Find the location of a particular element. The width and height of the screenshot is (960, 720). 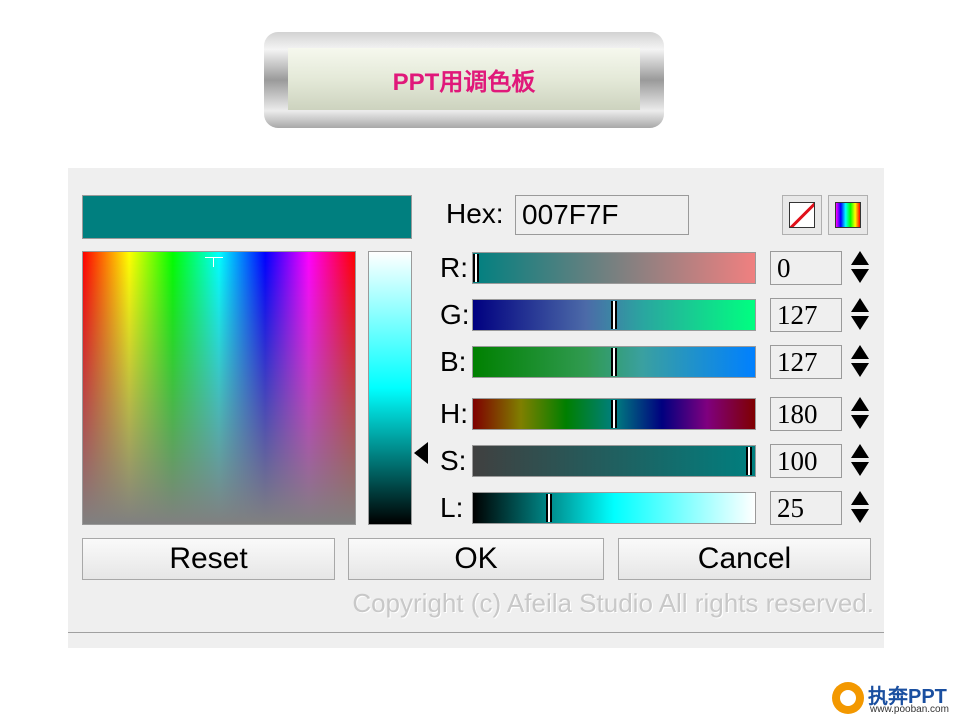

logo-url: www.pooban.com is located at coordinates (909, 709).